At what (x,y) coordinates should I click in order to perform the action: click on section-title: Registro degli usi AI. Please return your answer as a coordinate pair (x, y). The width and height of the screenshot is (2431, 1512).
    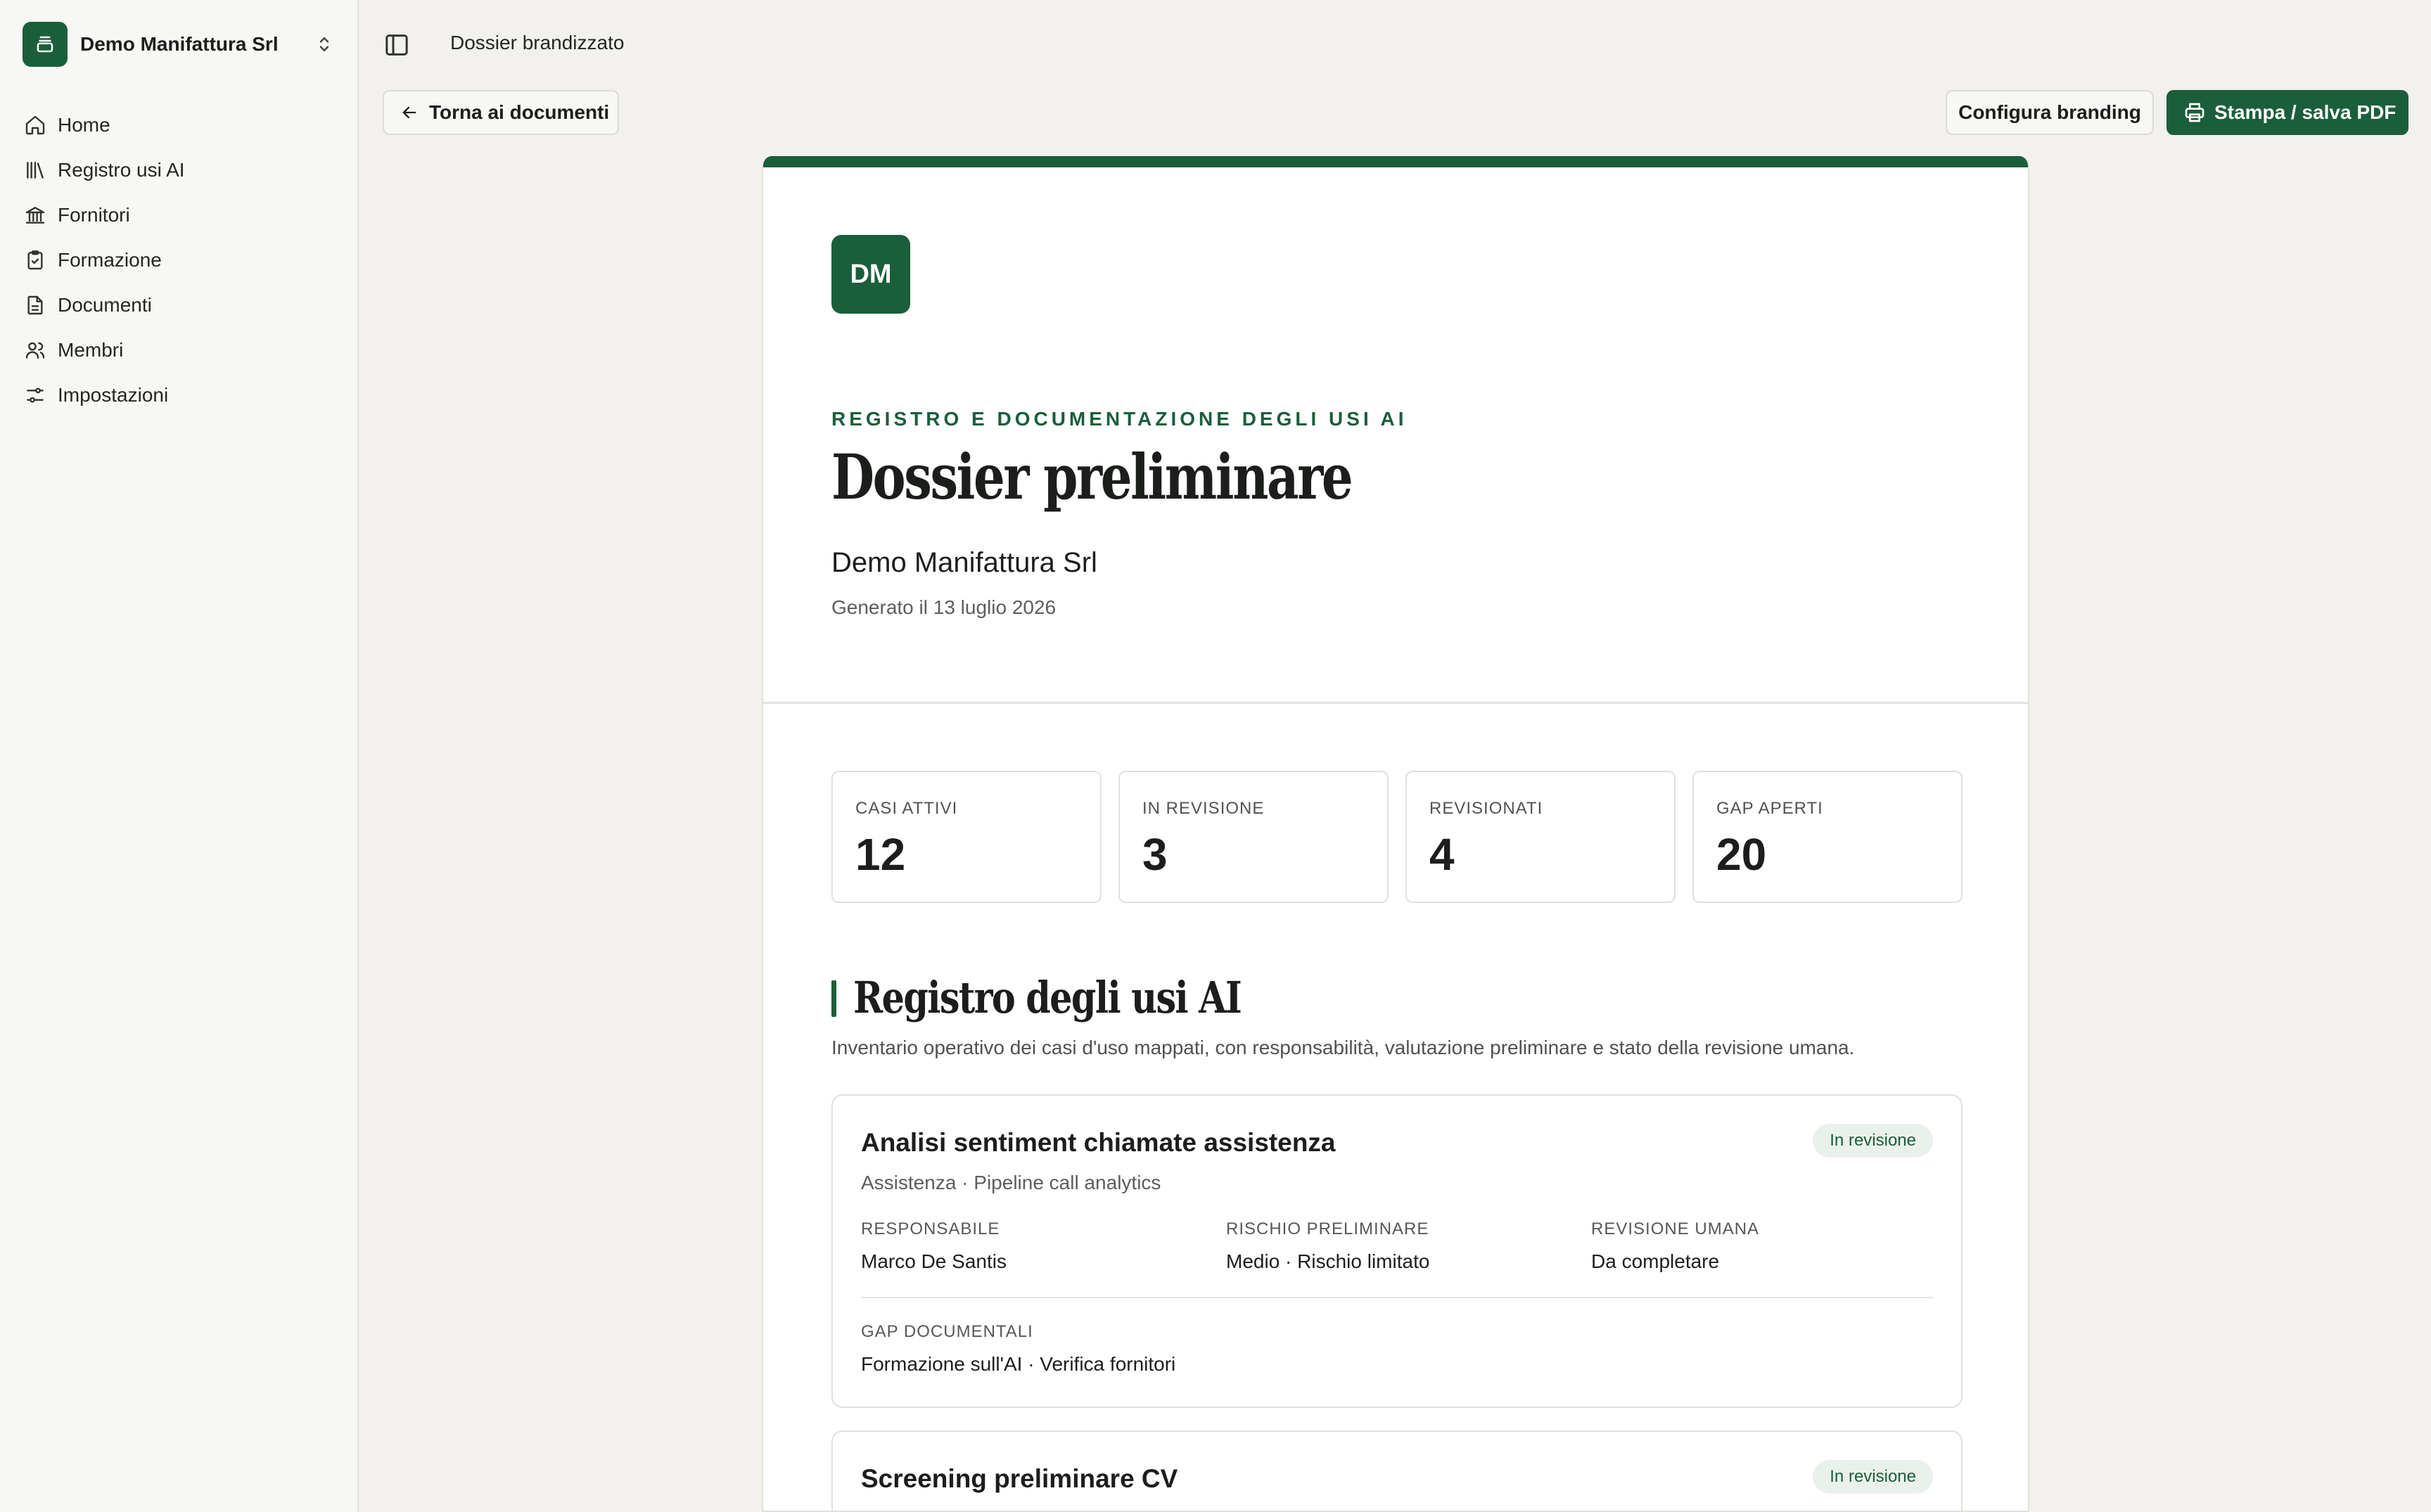
    Looking at the image, I should click on (1047, 997).